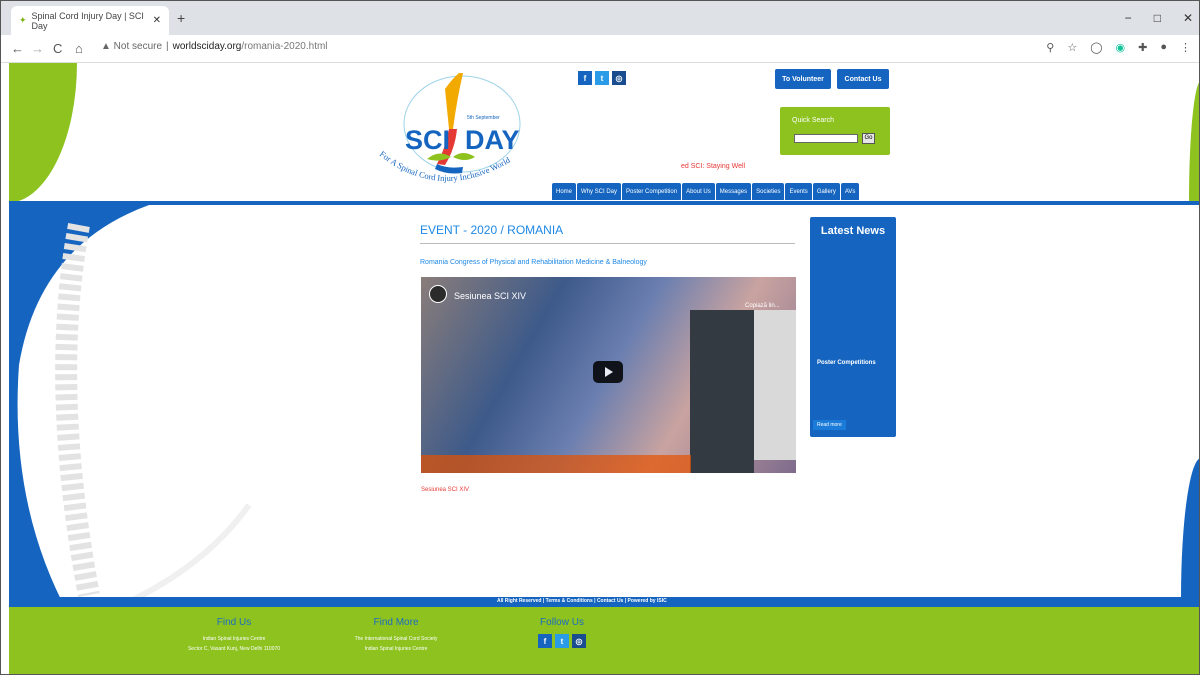  I want to click on home-icon: ⌂, so click(79, 48).